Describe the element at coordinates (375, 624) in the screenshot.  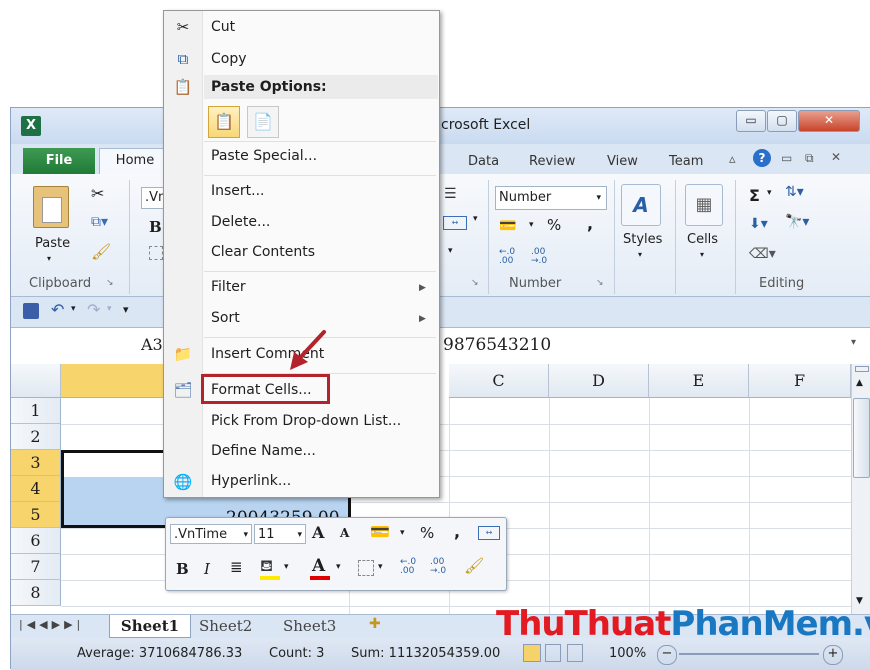
I see `insert-sheet-icon: ✚` at that location.